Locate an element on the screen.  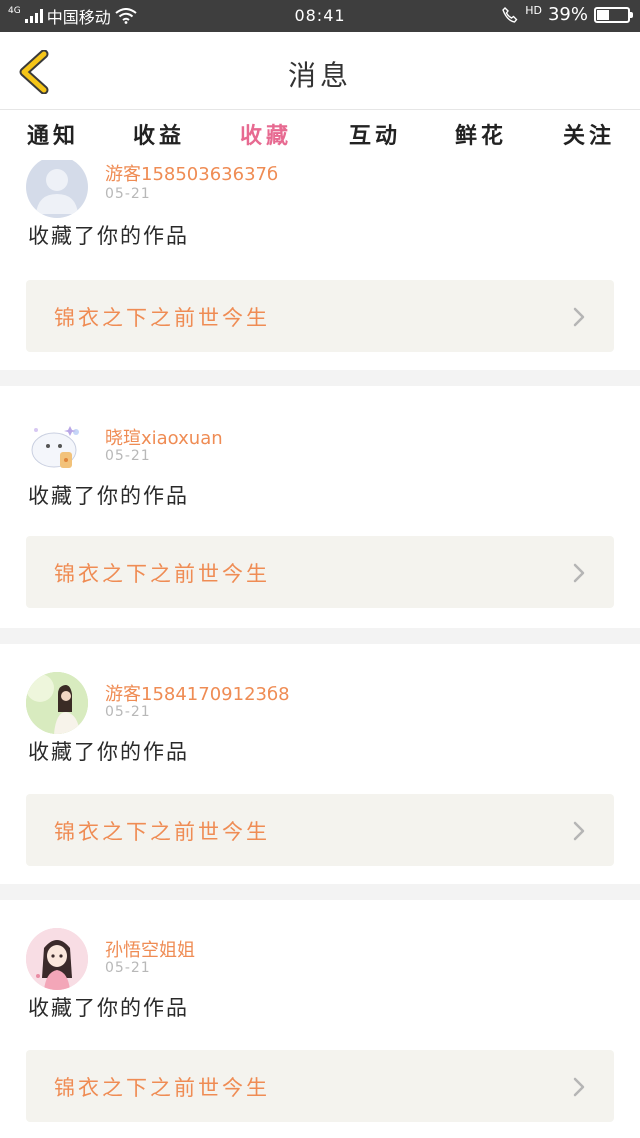
nav-header: 消息 is located at coordinates (320, 71).